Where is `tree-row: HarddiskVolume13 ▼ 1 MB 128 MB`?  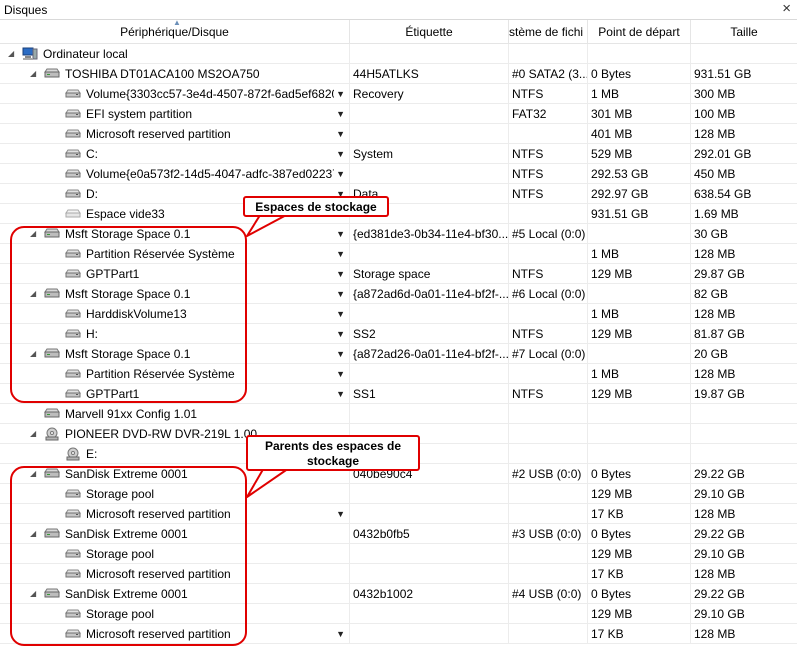 tree-row: HarddiskVolume13 ▼ 1 MB 128 MB is located at coordinates (398, 314).